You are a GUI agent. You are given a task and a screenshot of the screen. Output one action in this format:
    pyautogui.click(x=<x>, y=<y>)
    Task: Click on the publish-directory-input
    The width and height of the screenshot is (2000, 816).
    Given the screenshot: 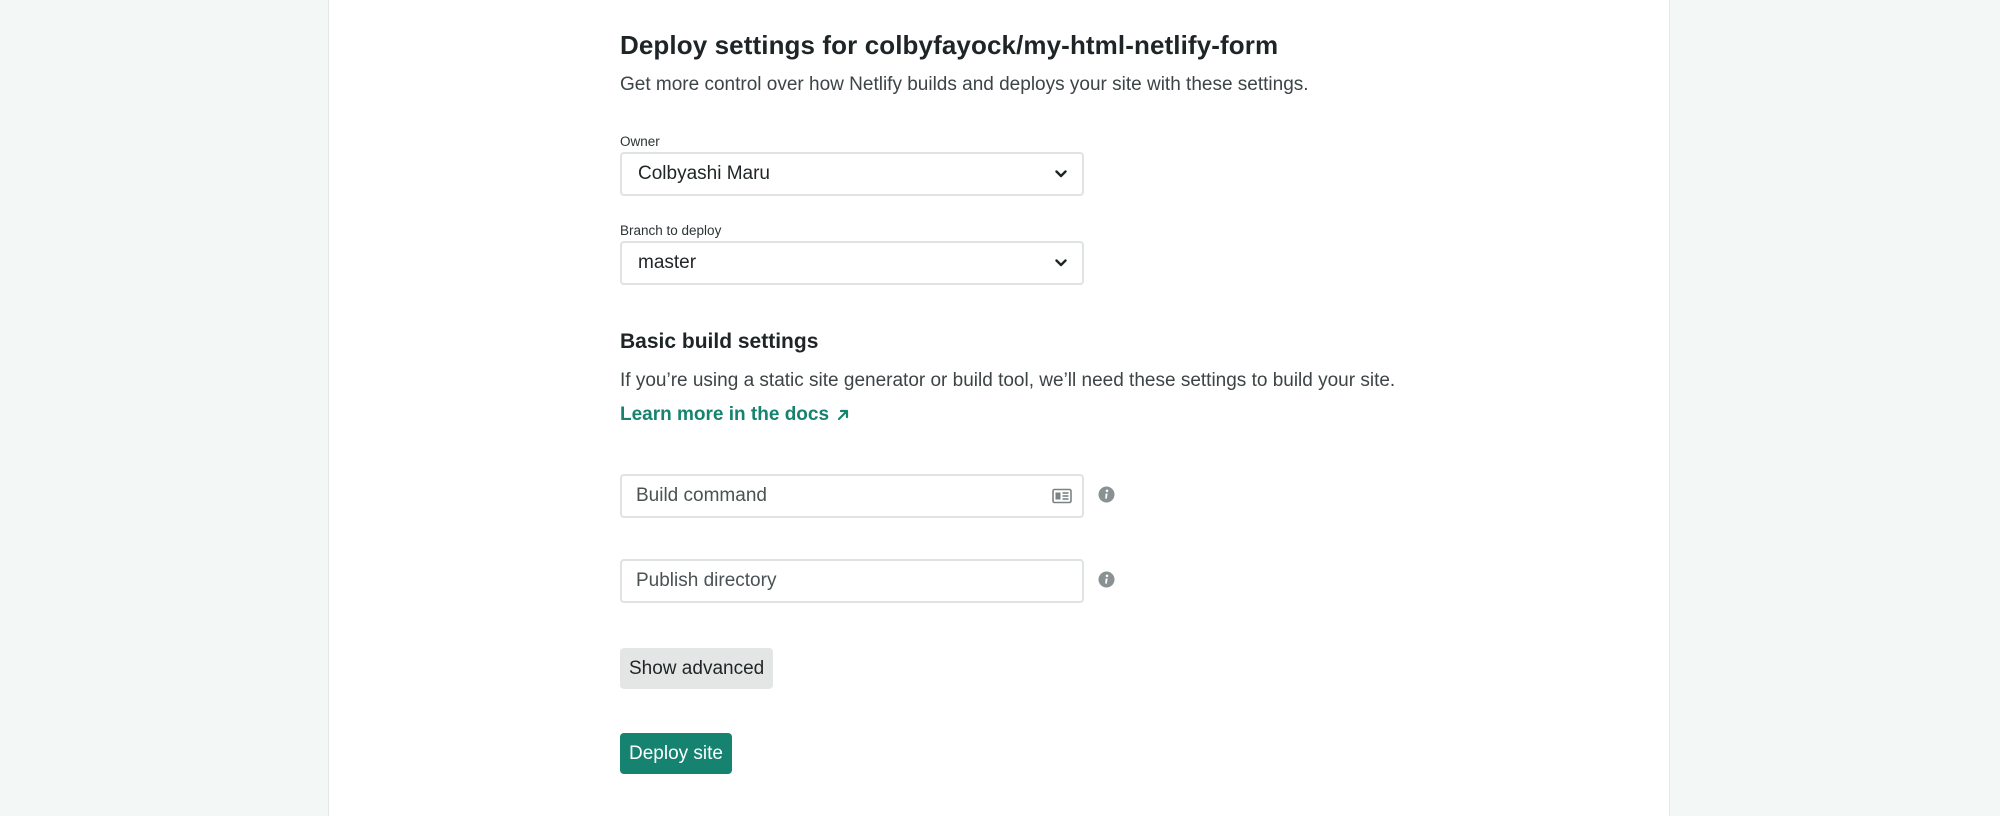 What is the action you would take?
    pyautogui.click(x=854, y=581)
    